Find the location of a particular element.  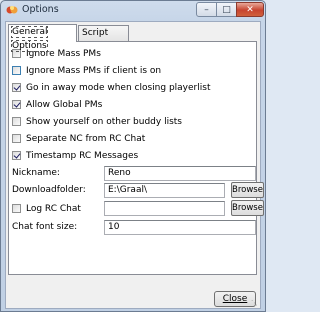

timestamp-rc-checkbox: Timestamp RC Messages is located at coordinates (75, 155).